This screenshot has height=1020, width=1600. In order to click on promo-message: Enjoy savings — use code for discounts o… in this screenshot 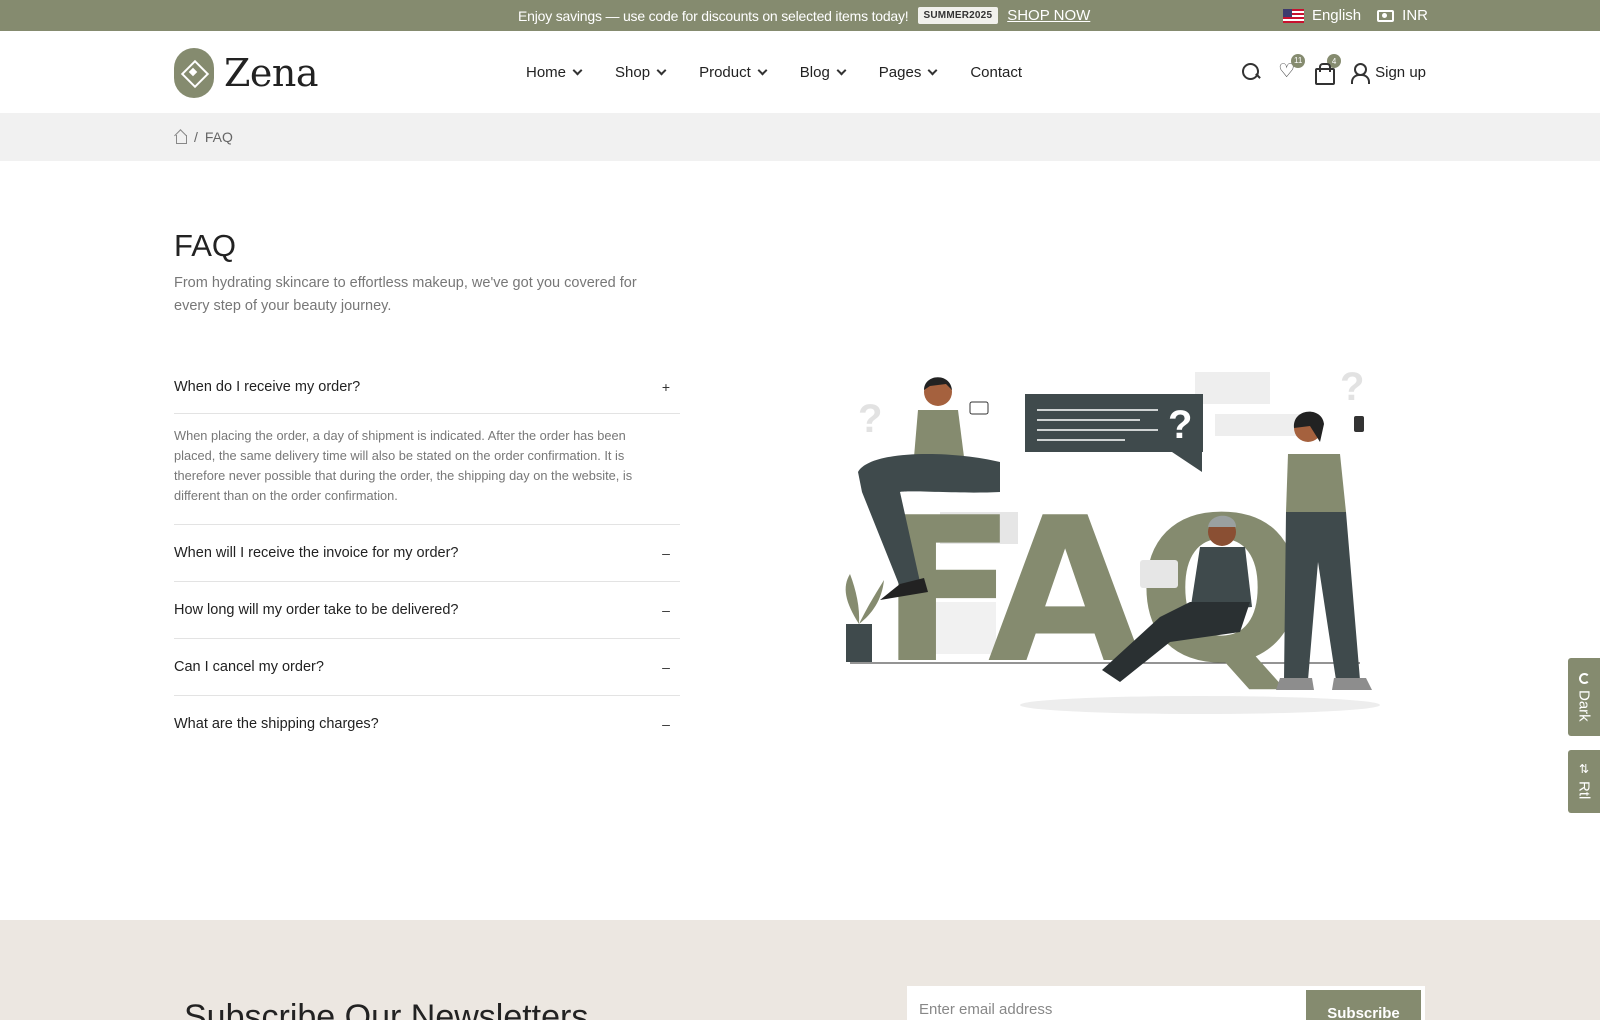, I will do `click(804, 15)`.